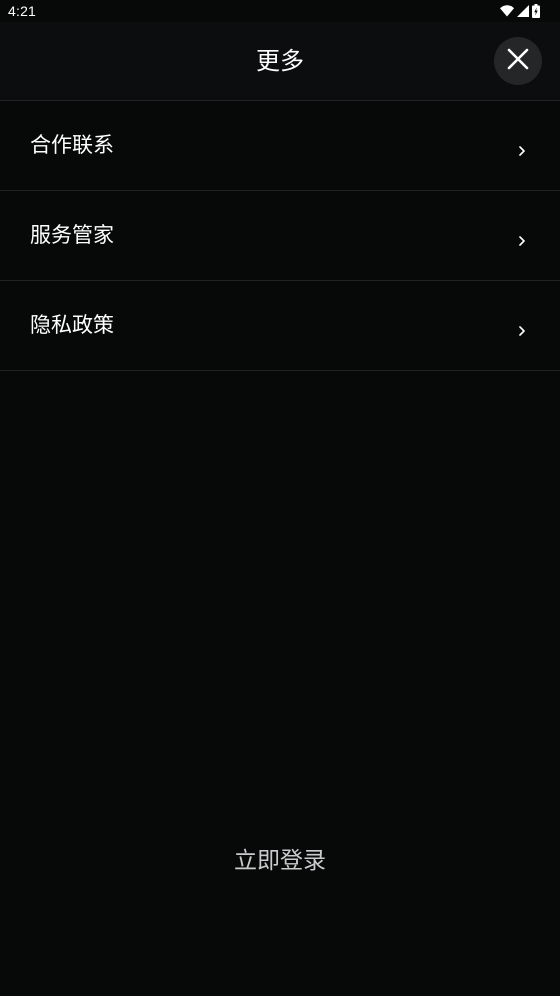 This screenshot has width=560, height=996. What do you see at coordinates (507, 11) in the screenshot?
I see `wifi-icon` at bounding box center [507, 11].